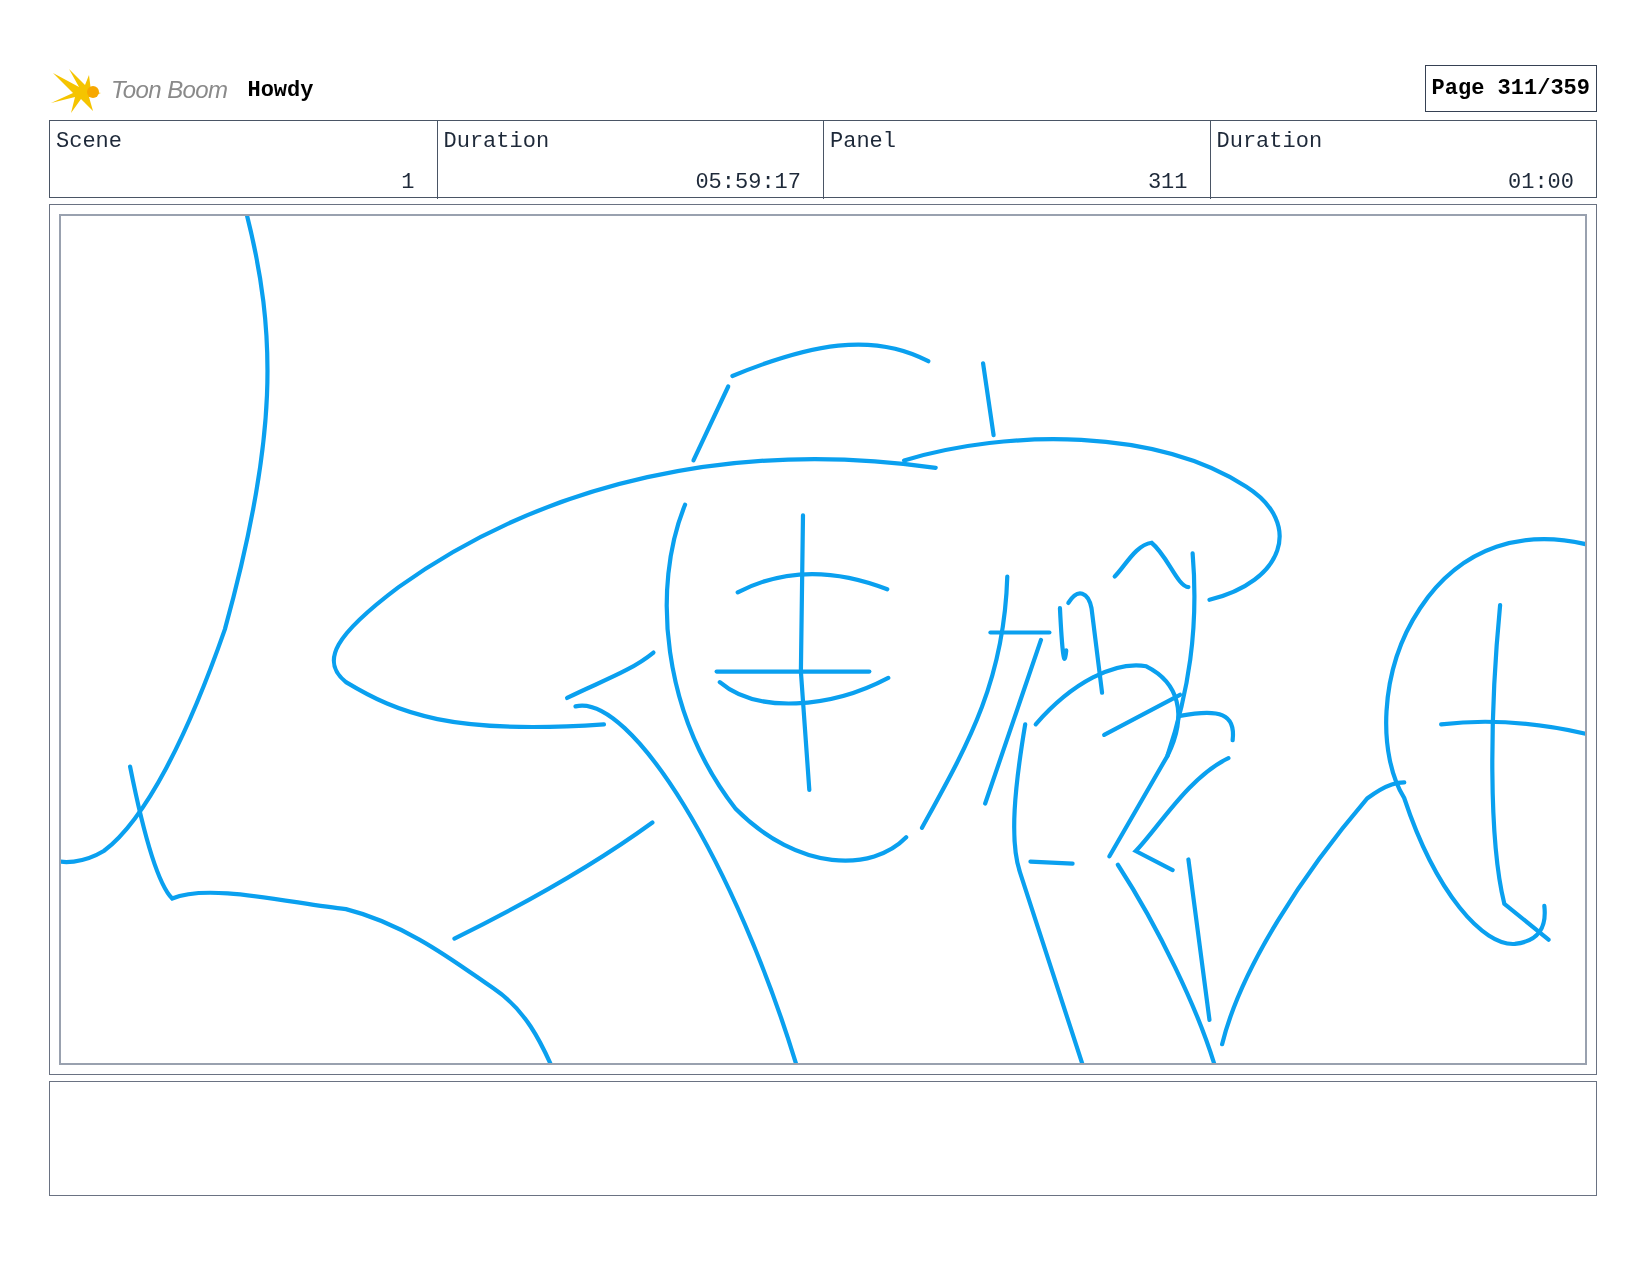  Describe the element at coordinates (1167, 183) in the screenshot. I see `field-value: 311` at that location.